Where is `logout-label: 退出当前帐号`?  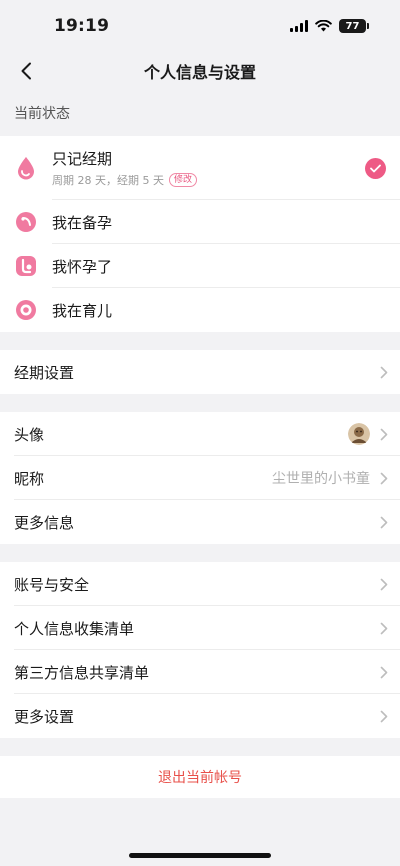 logout-label: 退出当前帐号 is located at coordinates (200, 778).